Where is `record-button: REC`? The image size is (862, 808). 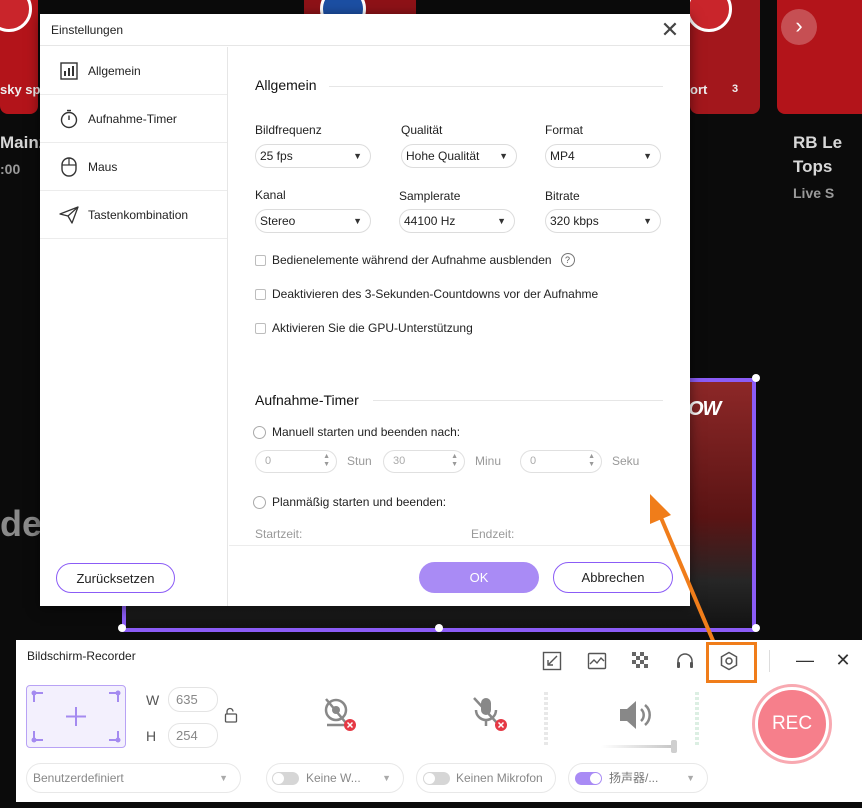 record-button: REC is located at coordinates (792, 724).